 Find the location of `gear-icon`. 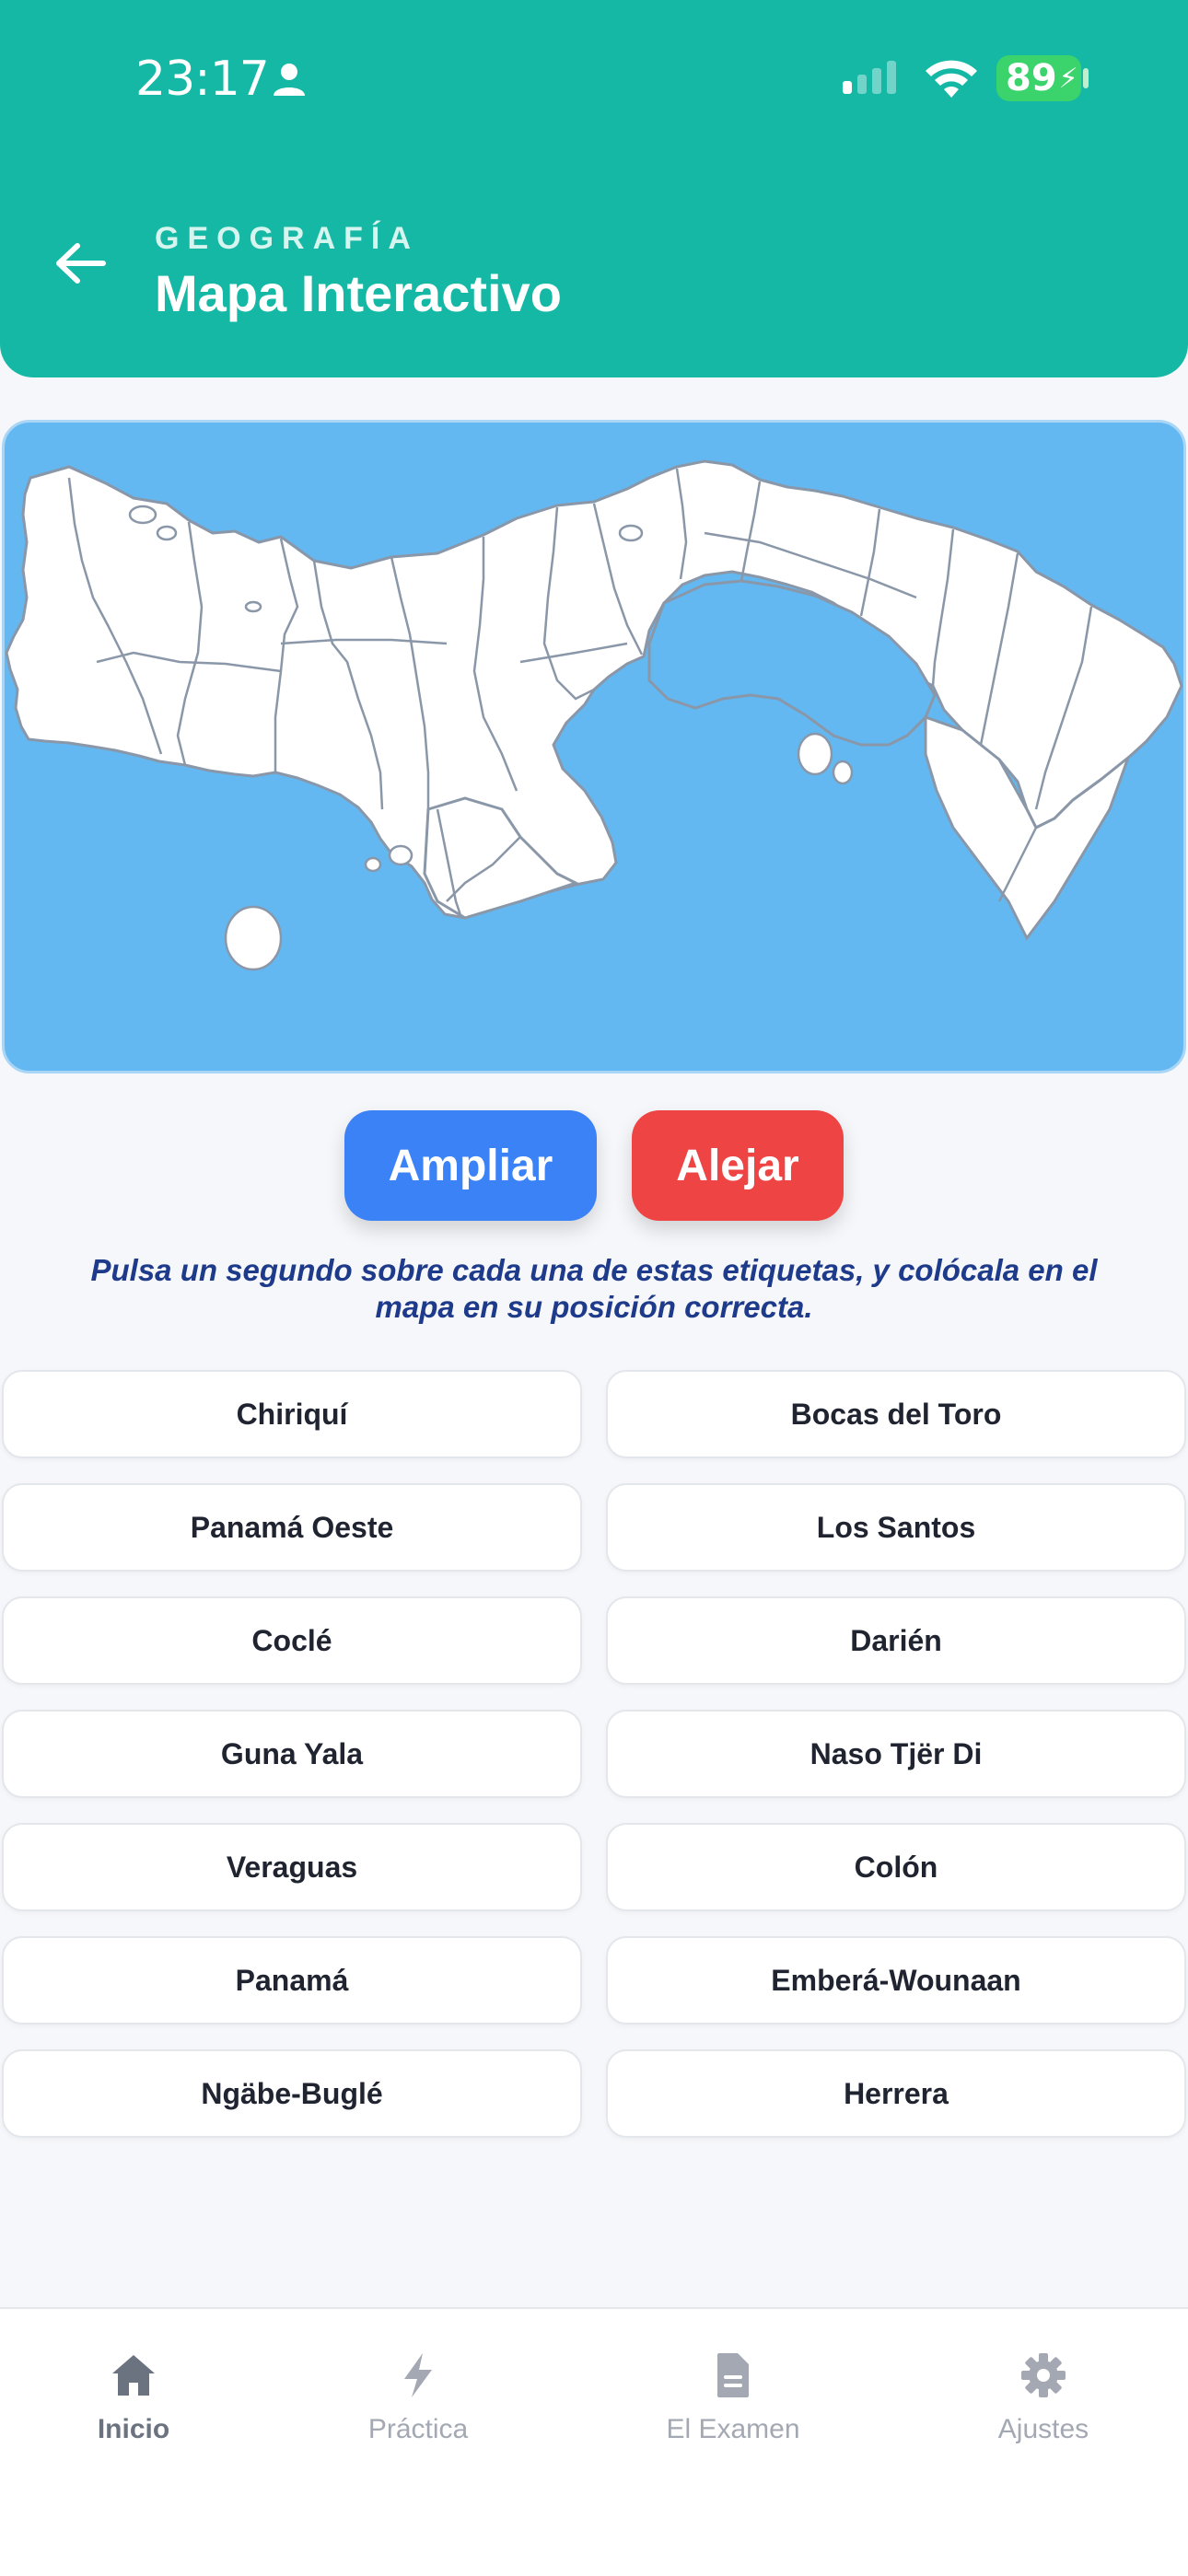

gear-icon is located at coordinates (1043, 2375).